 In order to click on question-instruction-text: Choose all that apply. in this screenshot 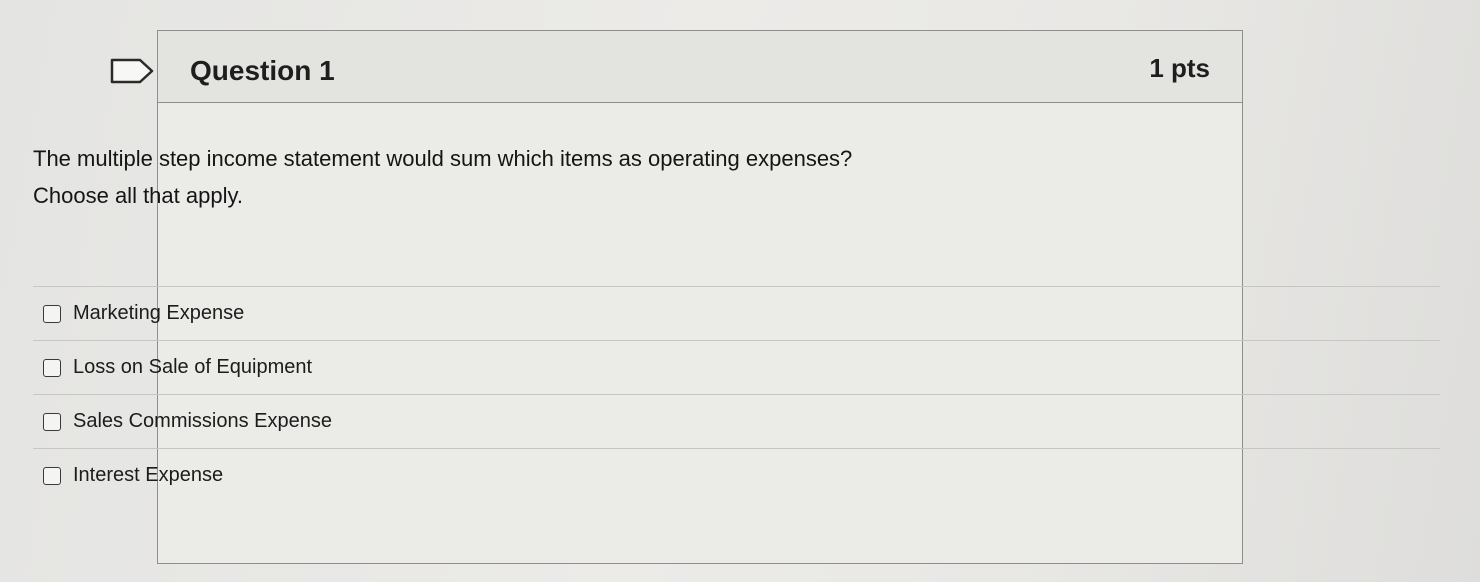, I will do `click(138, 195)`.